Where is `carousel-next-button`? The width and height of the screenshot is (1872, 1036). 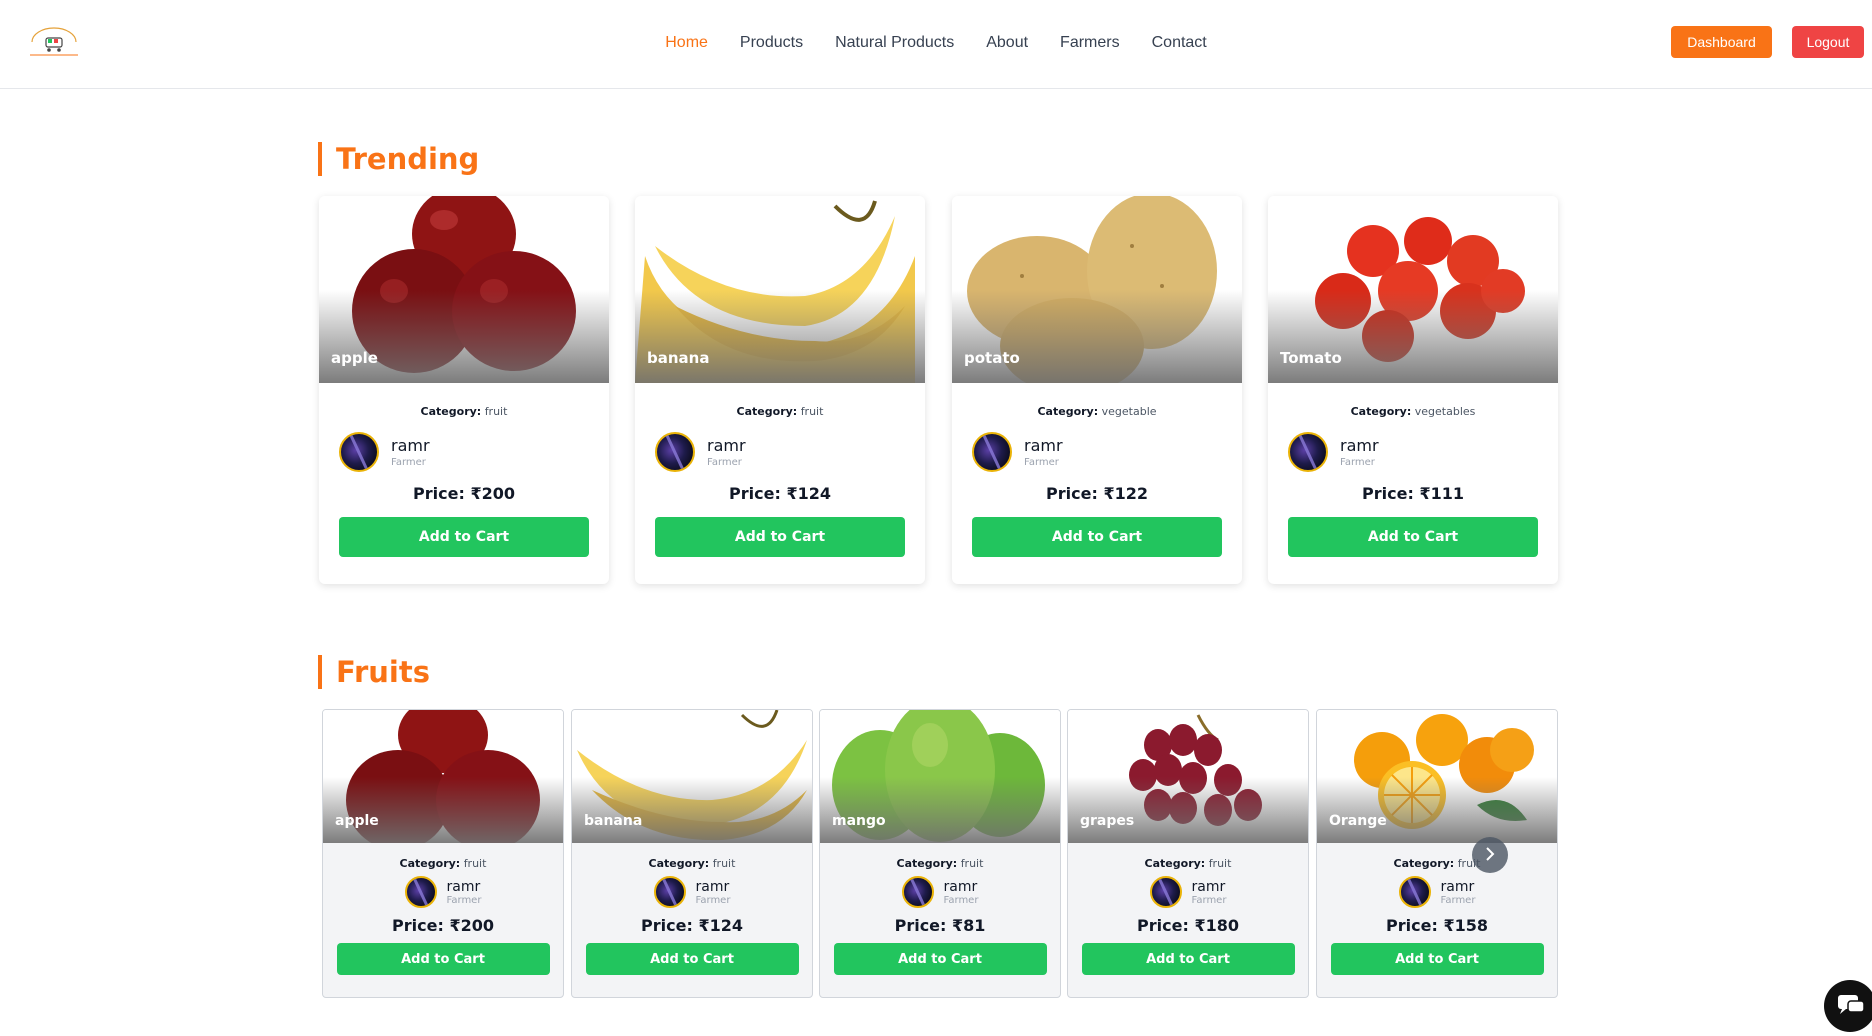
carousel-next-button is located at coordinates (1490, 855).